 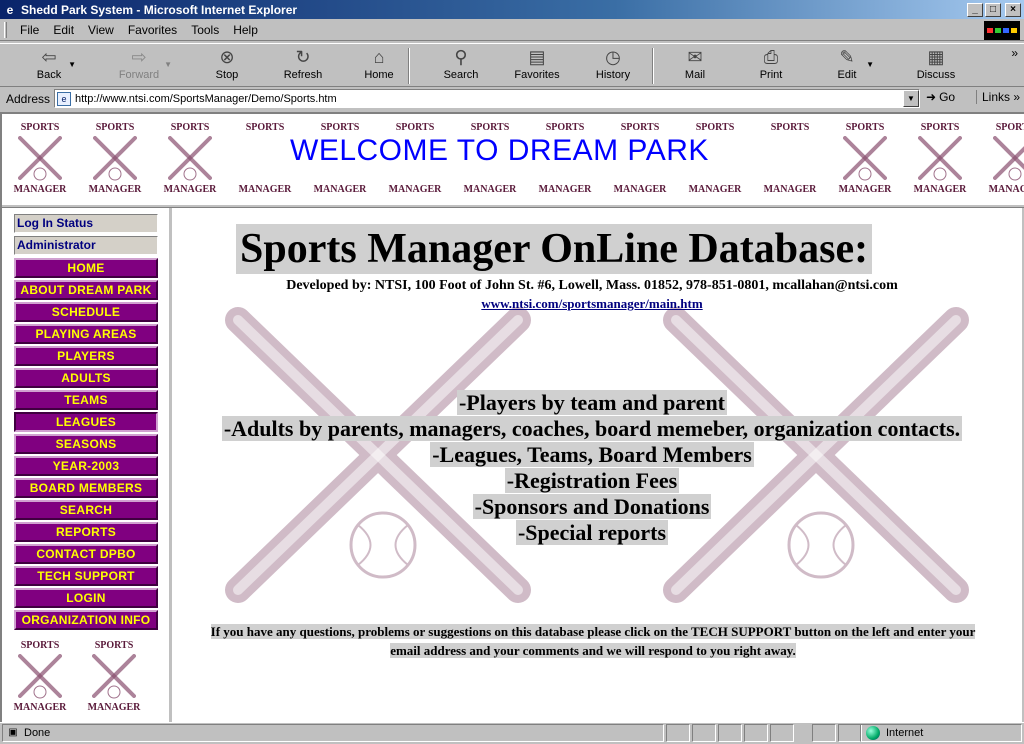 What do you see at coordinates (847, 56) in the screenshot?
I see `edit-icon: ✎` at bounding box center [847, 56].